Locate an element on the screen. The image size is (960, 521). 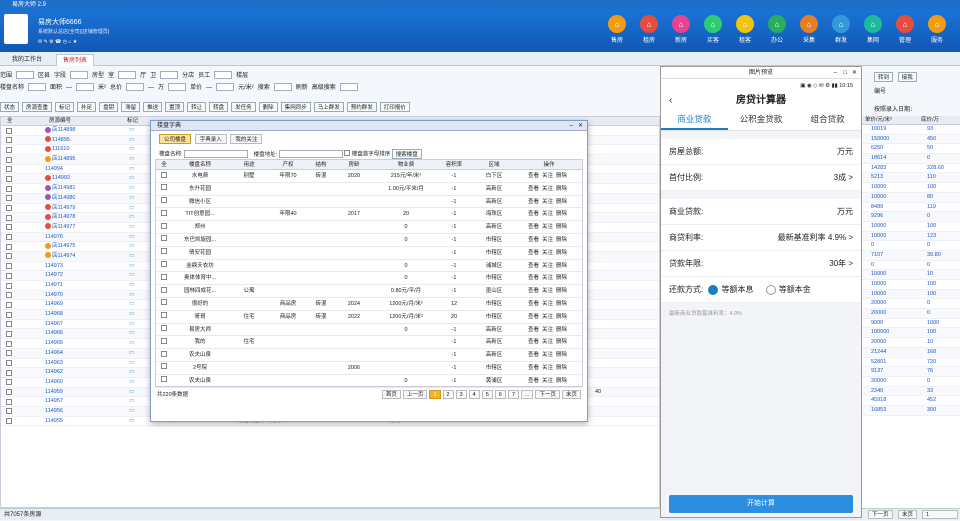
toolbar-button: 预约群发 is located at coordinates (361, 107).